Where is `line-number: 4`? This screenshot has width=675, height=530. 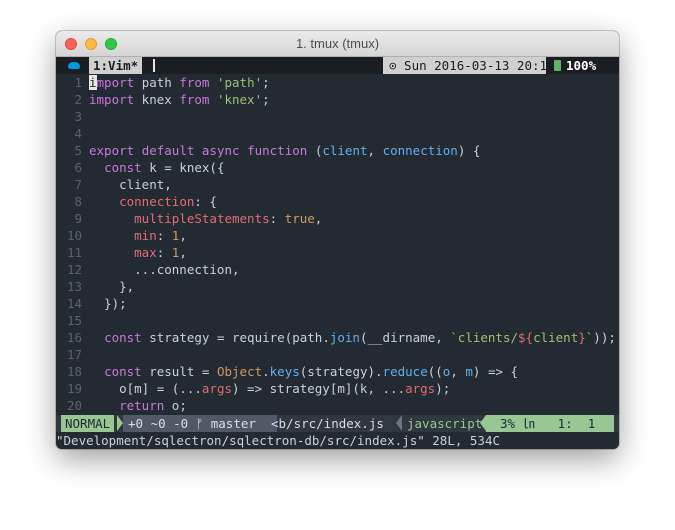
line-number: 4 is located at coordinates (78, 133).